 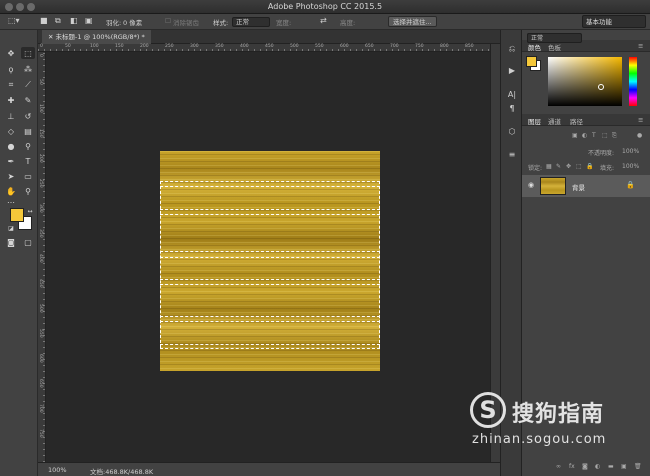 What do you see at coordinates (96, 37) in the screenshot?
I see `document-tab: ✕ 未标题-1 @ 100%(RGB/8*) *` at bounding box center [96, 37].